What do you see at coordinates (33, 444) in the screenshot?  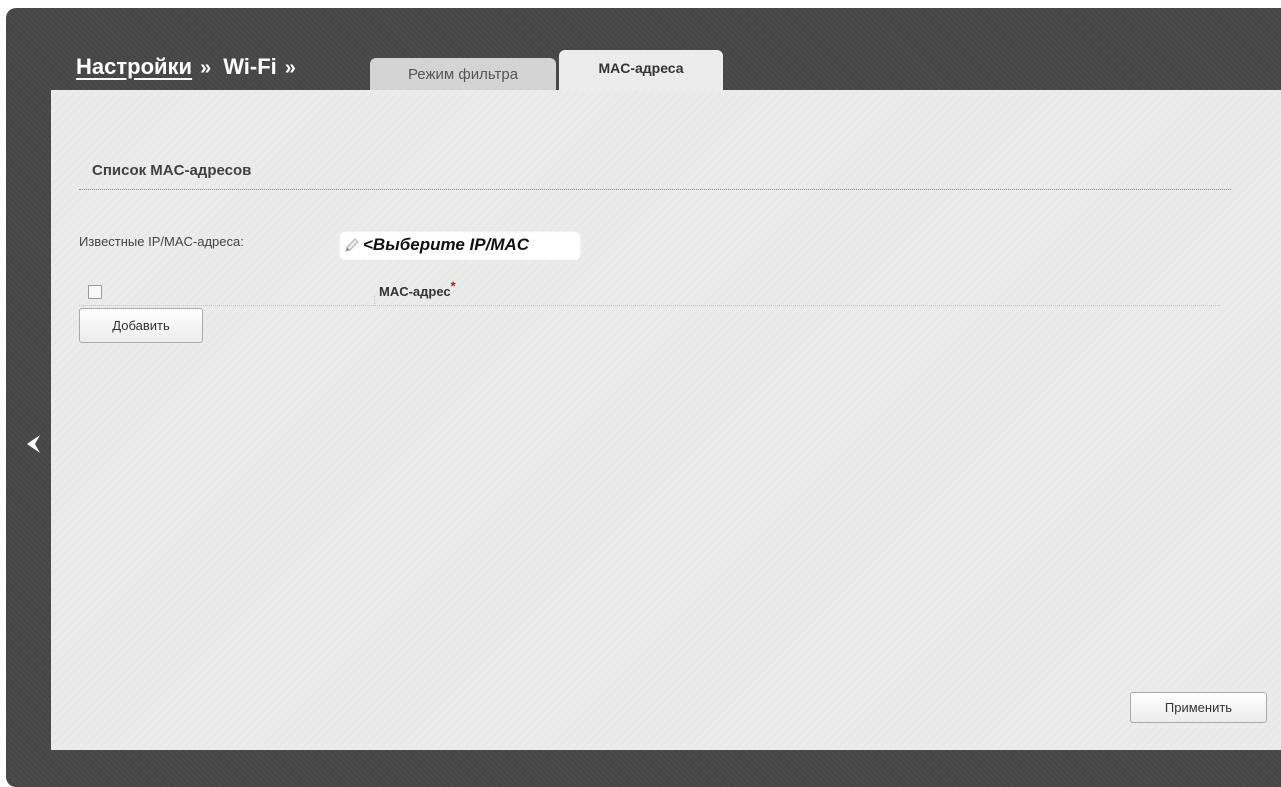 I see `back-arrow-icon` at bounding box center [33, 444].